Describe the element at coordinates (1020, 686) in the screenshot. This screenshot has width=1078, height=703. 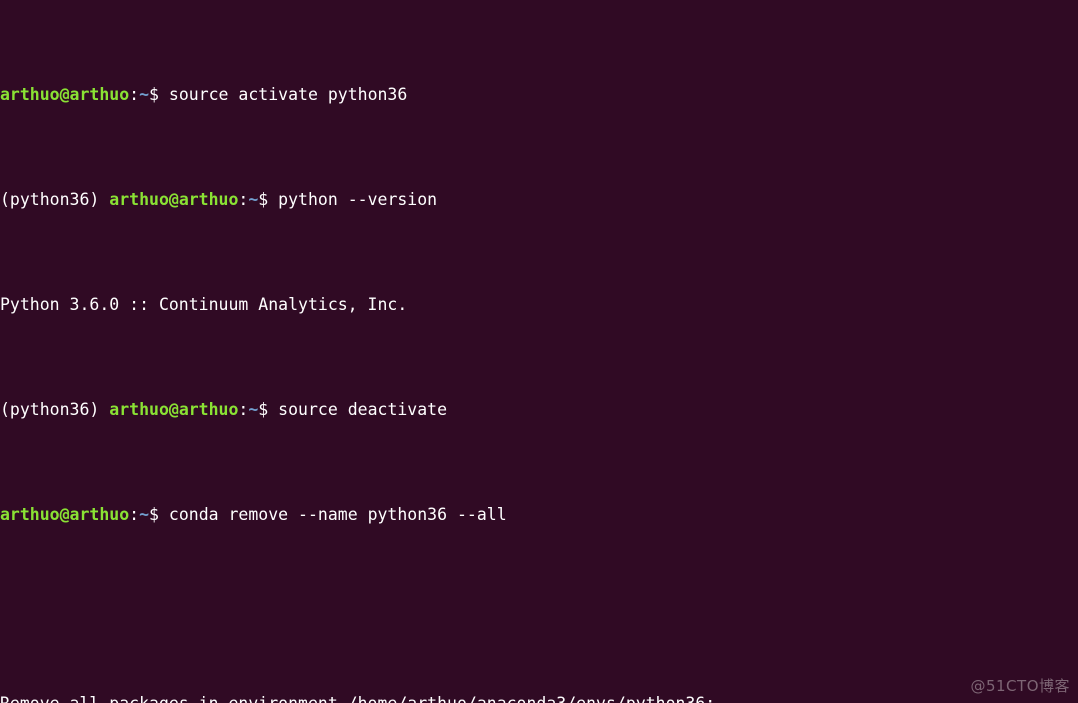
I see `watermark-label: @51CTO博客` at that location.